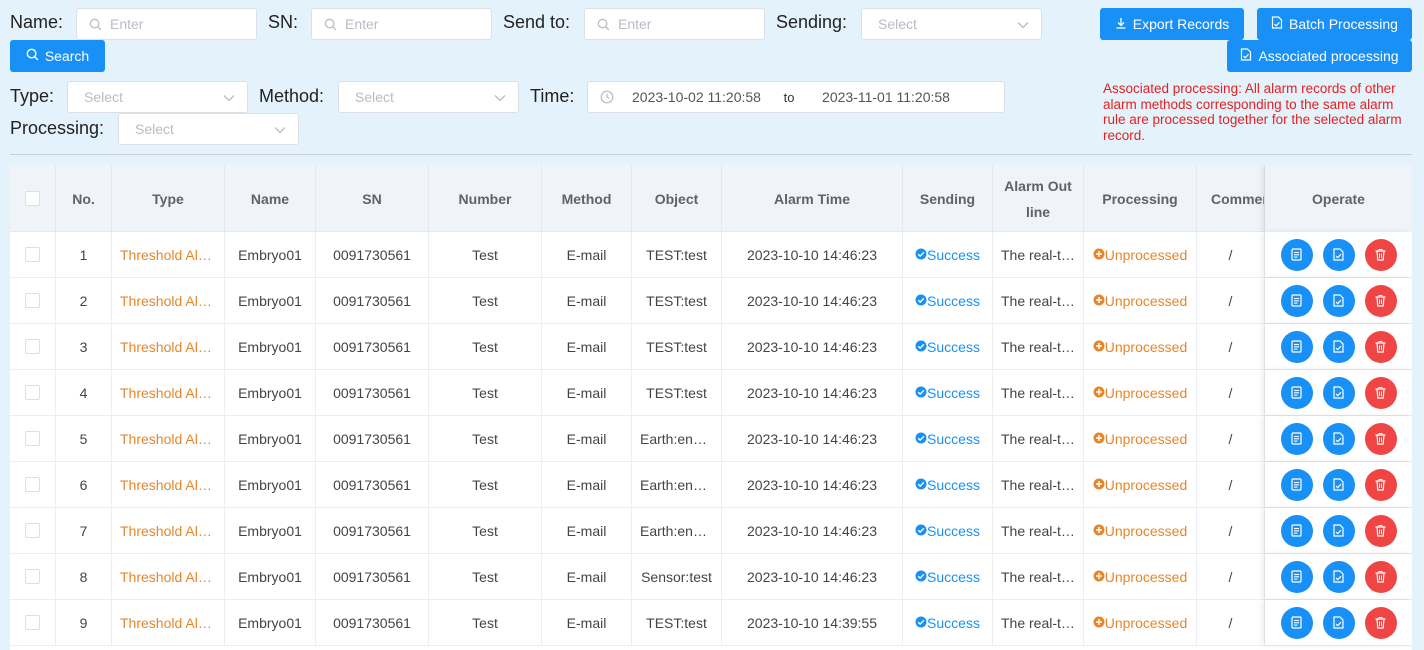 The width and height of the screenshot is (1424, 650). Describe the element at coordinates (166, 24) in the screenshot. I see `name-input: Enter` at that location.